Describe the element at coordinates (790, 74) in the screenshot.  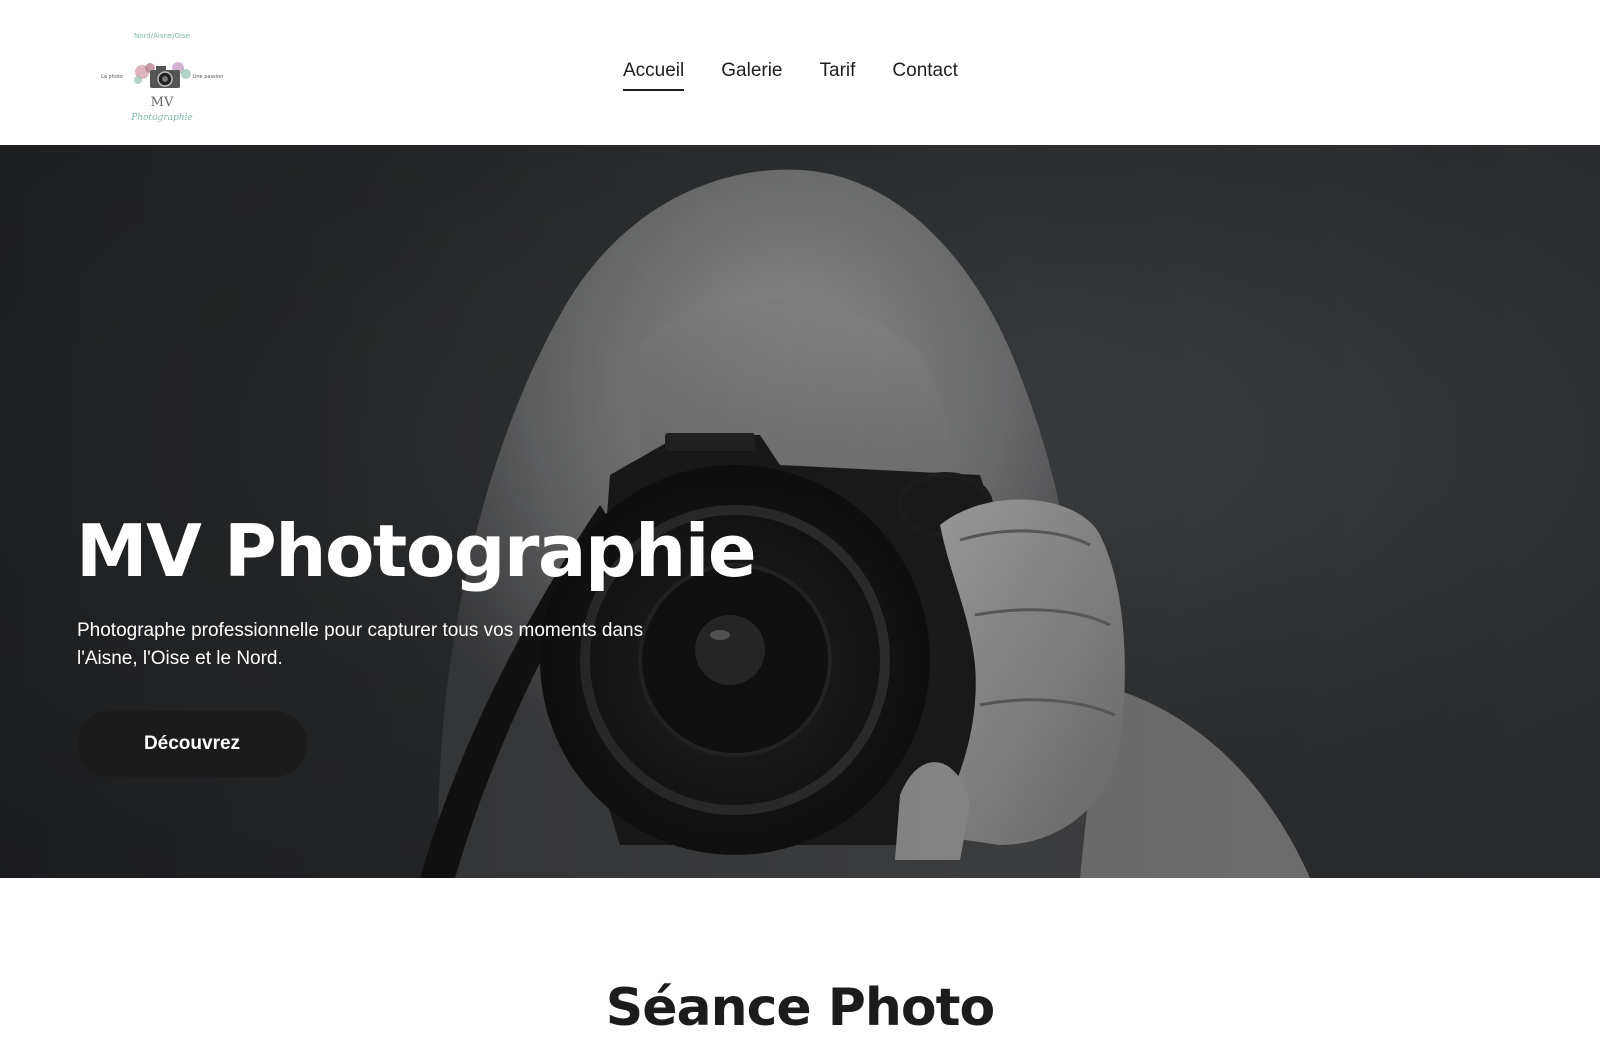
I see `main-nav: Accueil Galerie Tarif Contact` at that location.